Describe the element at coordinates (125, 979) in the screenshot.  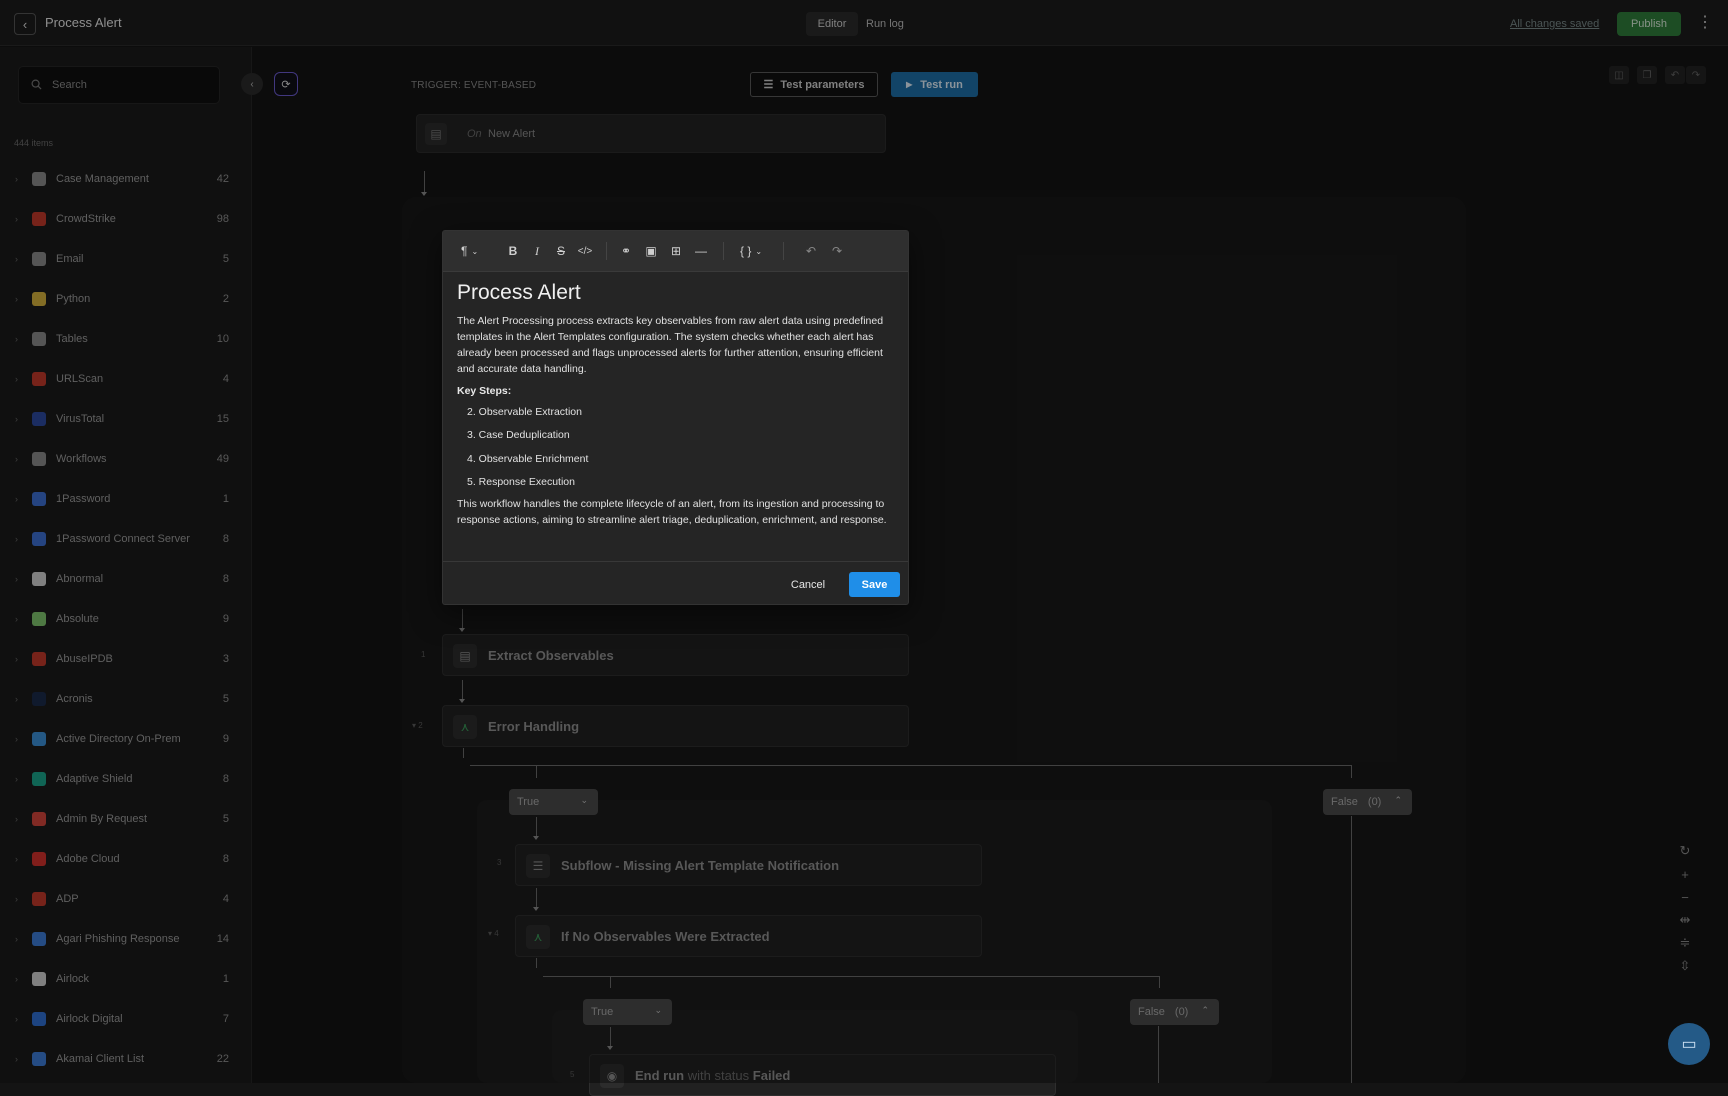
I see `sidebar-category-item: › Airlock 1` at that location.